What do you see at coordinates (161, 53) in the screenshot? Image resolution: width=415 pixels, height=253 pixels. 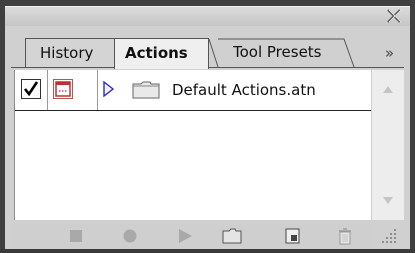 I see `tab-actions: Actions` at bounding box center [161, 53].